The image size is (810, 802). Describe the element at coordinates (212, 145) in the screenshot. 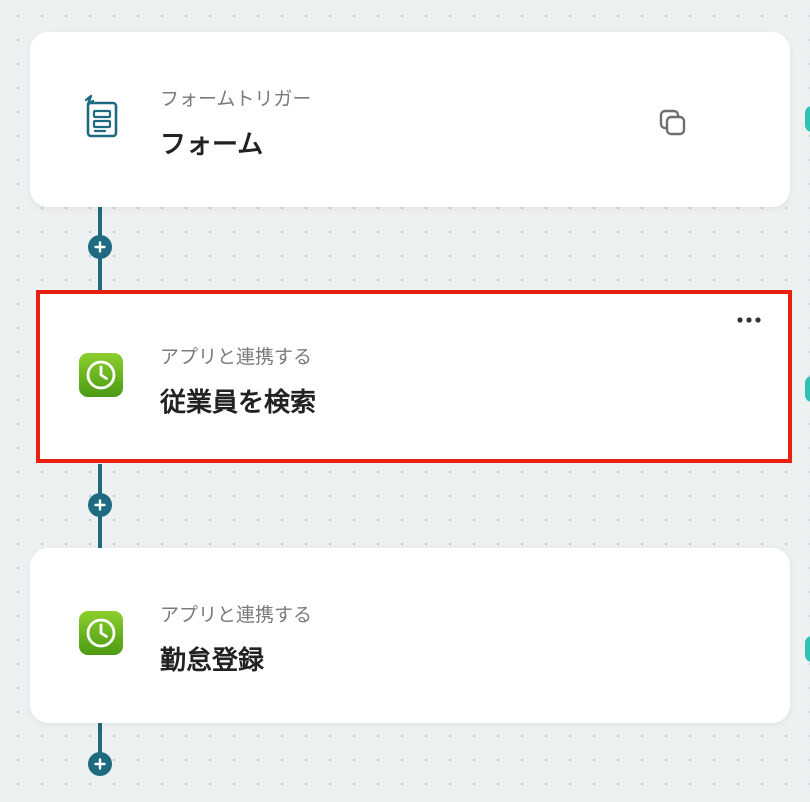

I see `step-title: フォーム` at that location.